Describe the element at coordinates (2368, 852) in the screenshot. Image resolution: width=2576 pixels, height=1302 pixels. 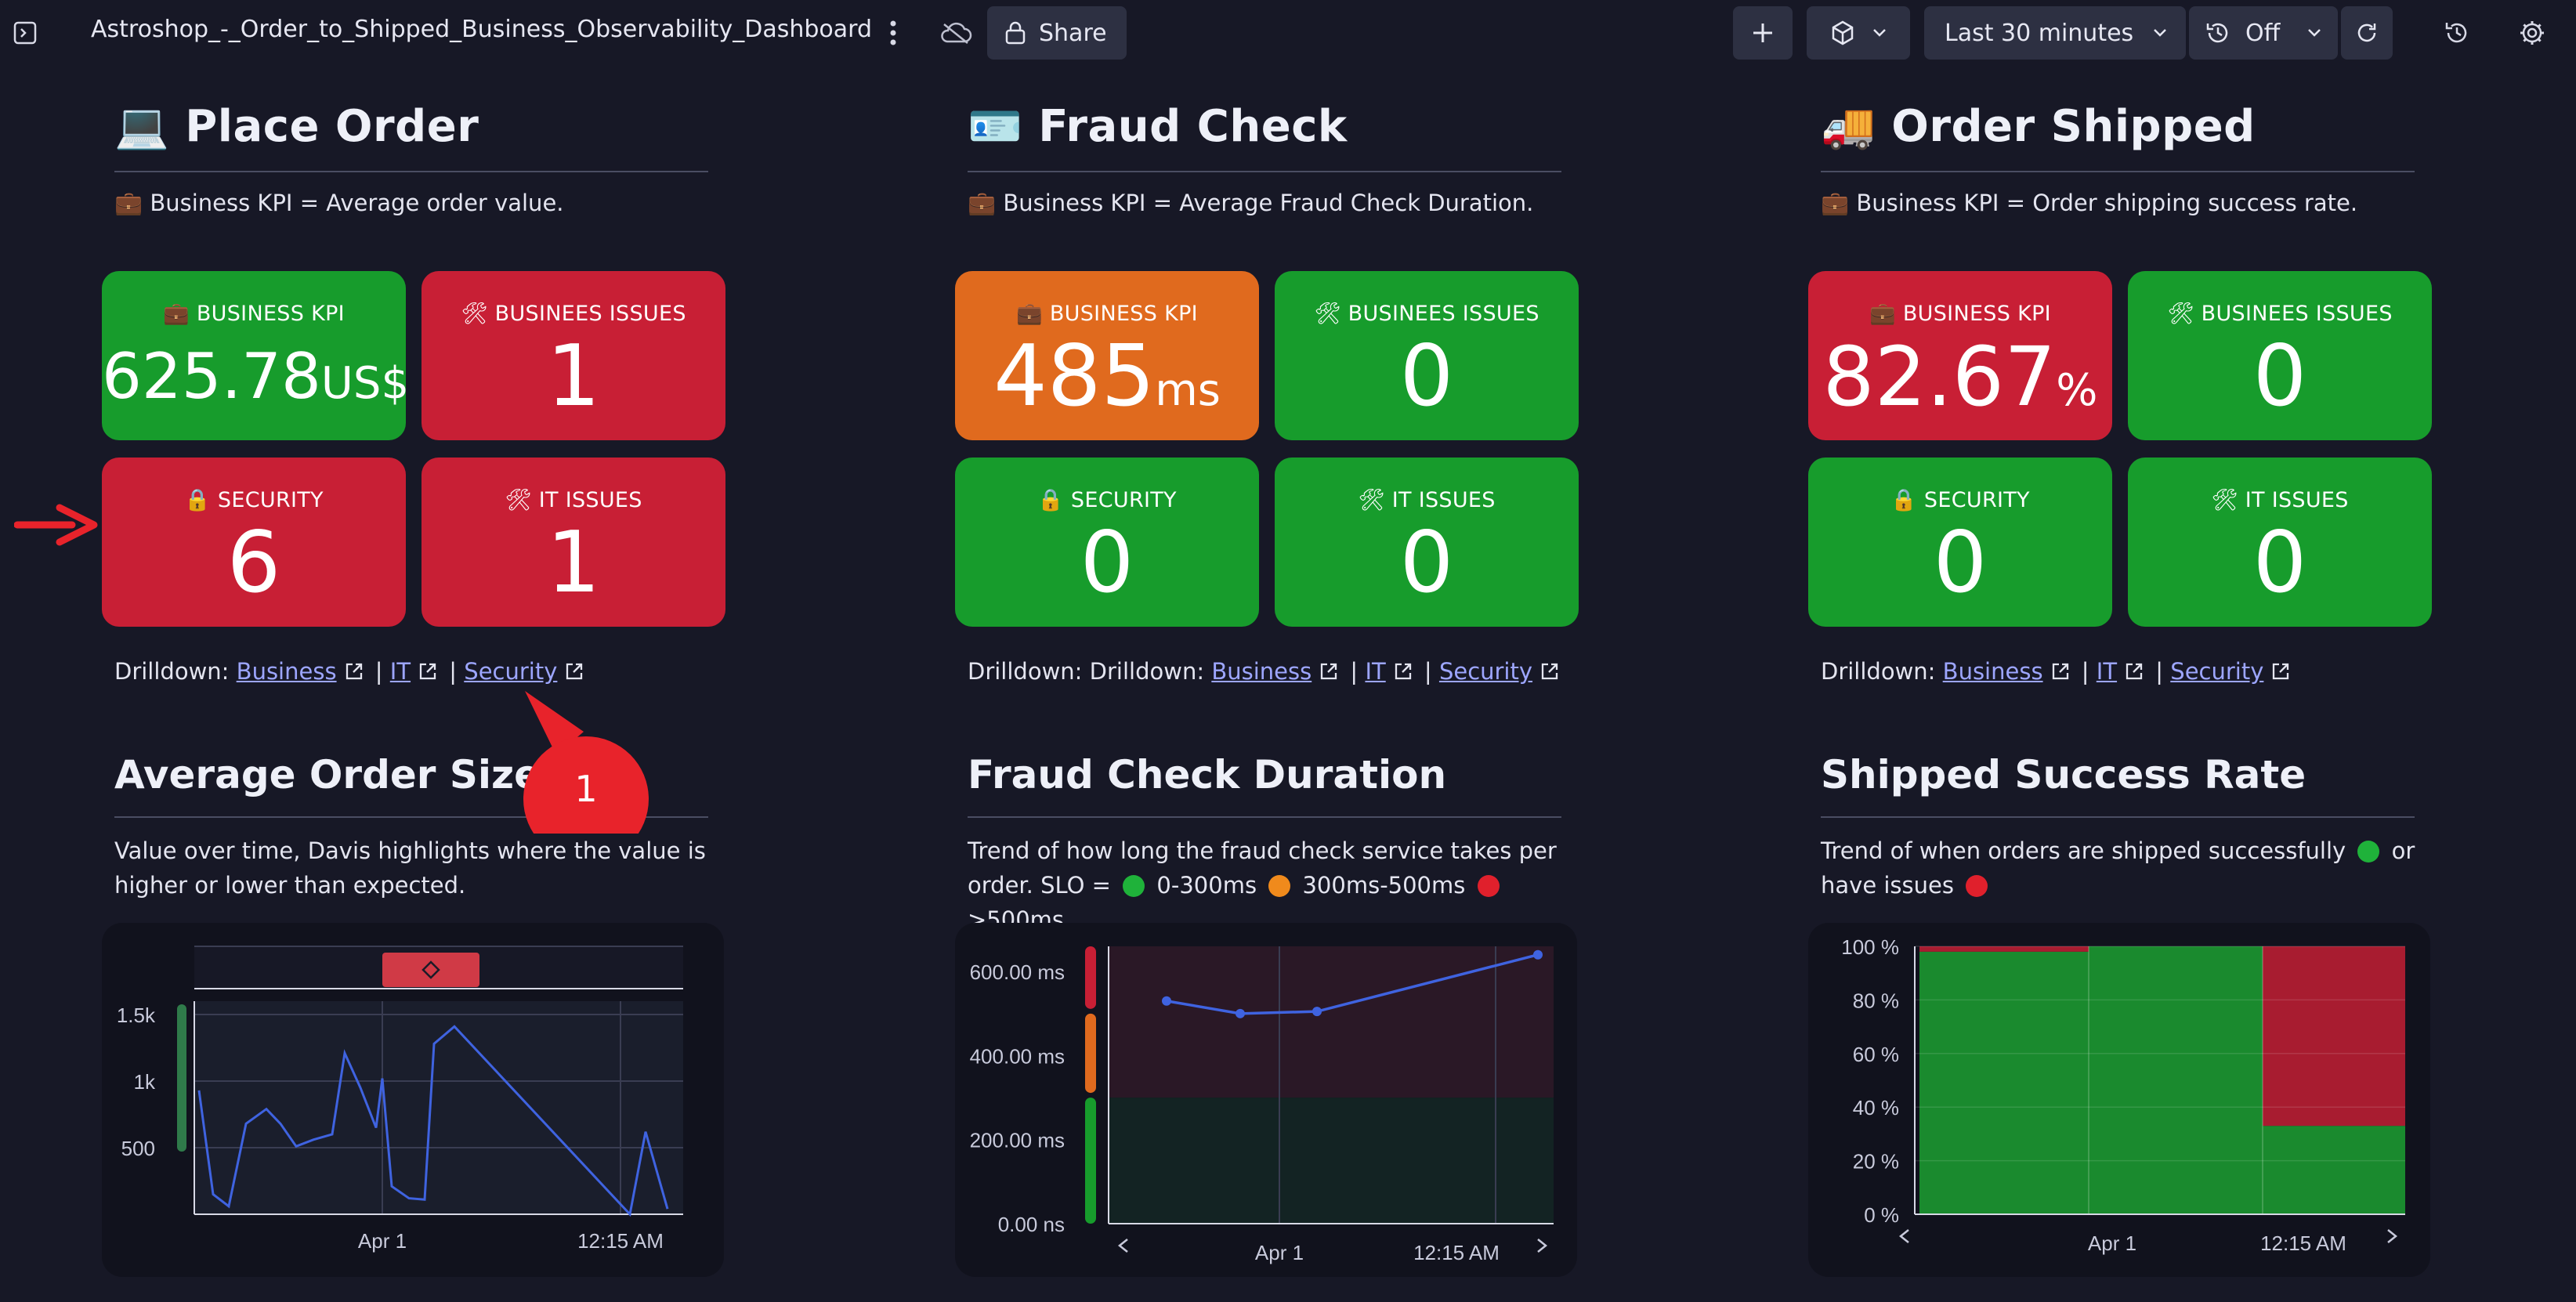
I see `green-circle-icon` at that location.